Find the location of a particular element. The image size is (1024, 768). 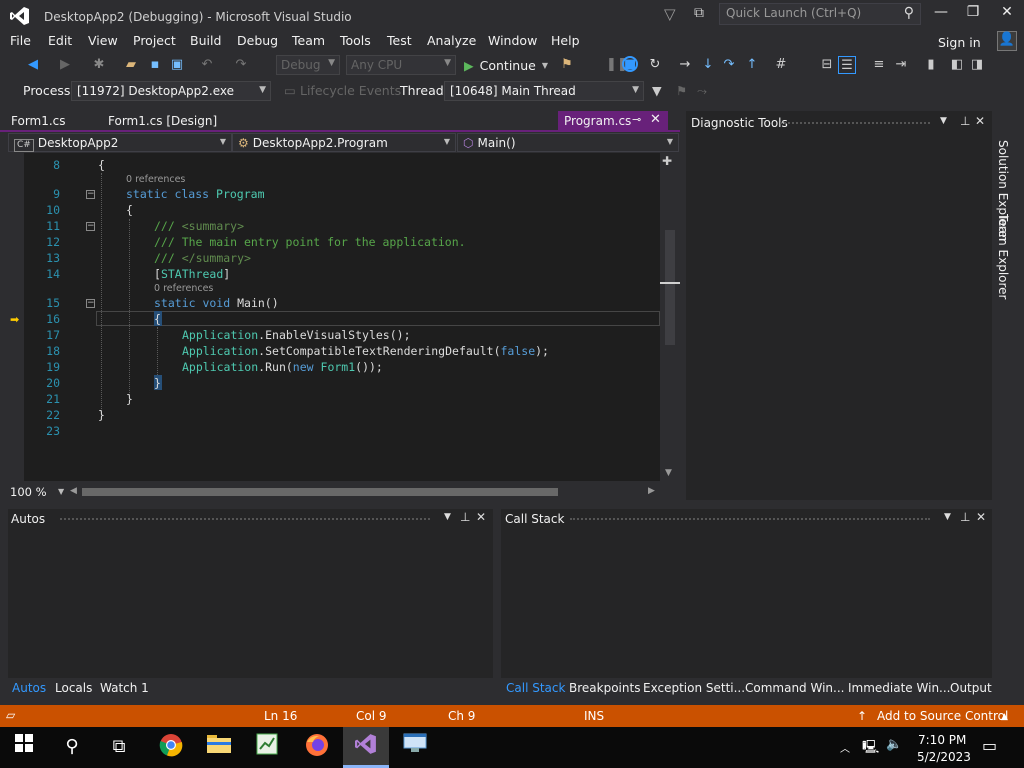

chevron-down-icon: ▼ is located at coordinates (61, 491).